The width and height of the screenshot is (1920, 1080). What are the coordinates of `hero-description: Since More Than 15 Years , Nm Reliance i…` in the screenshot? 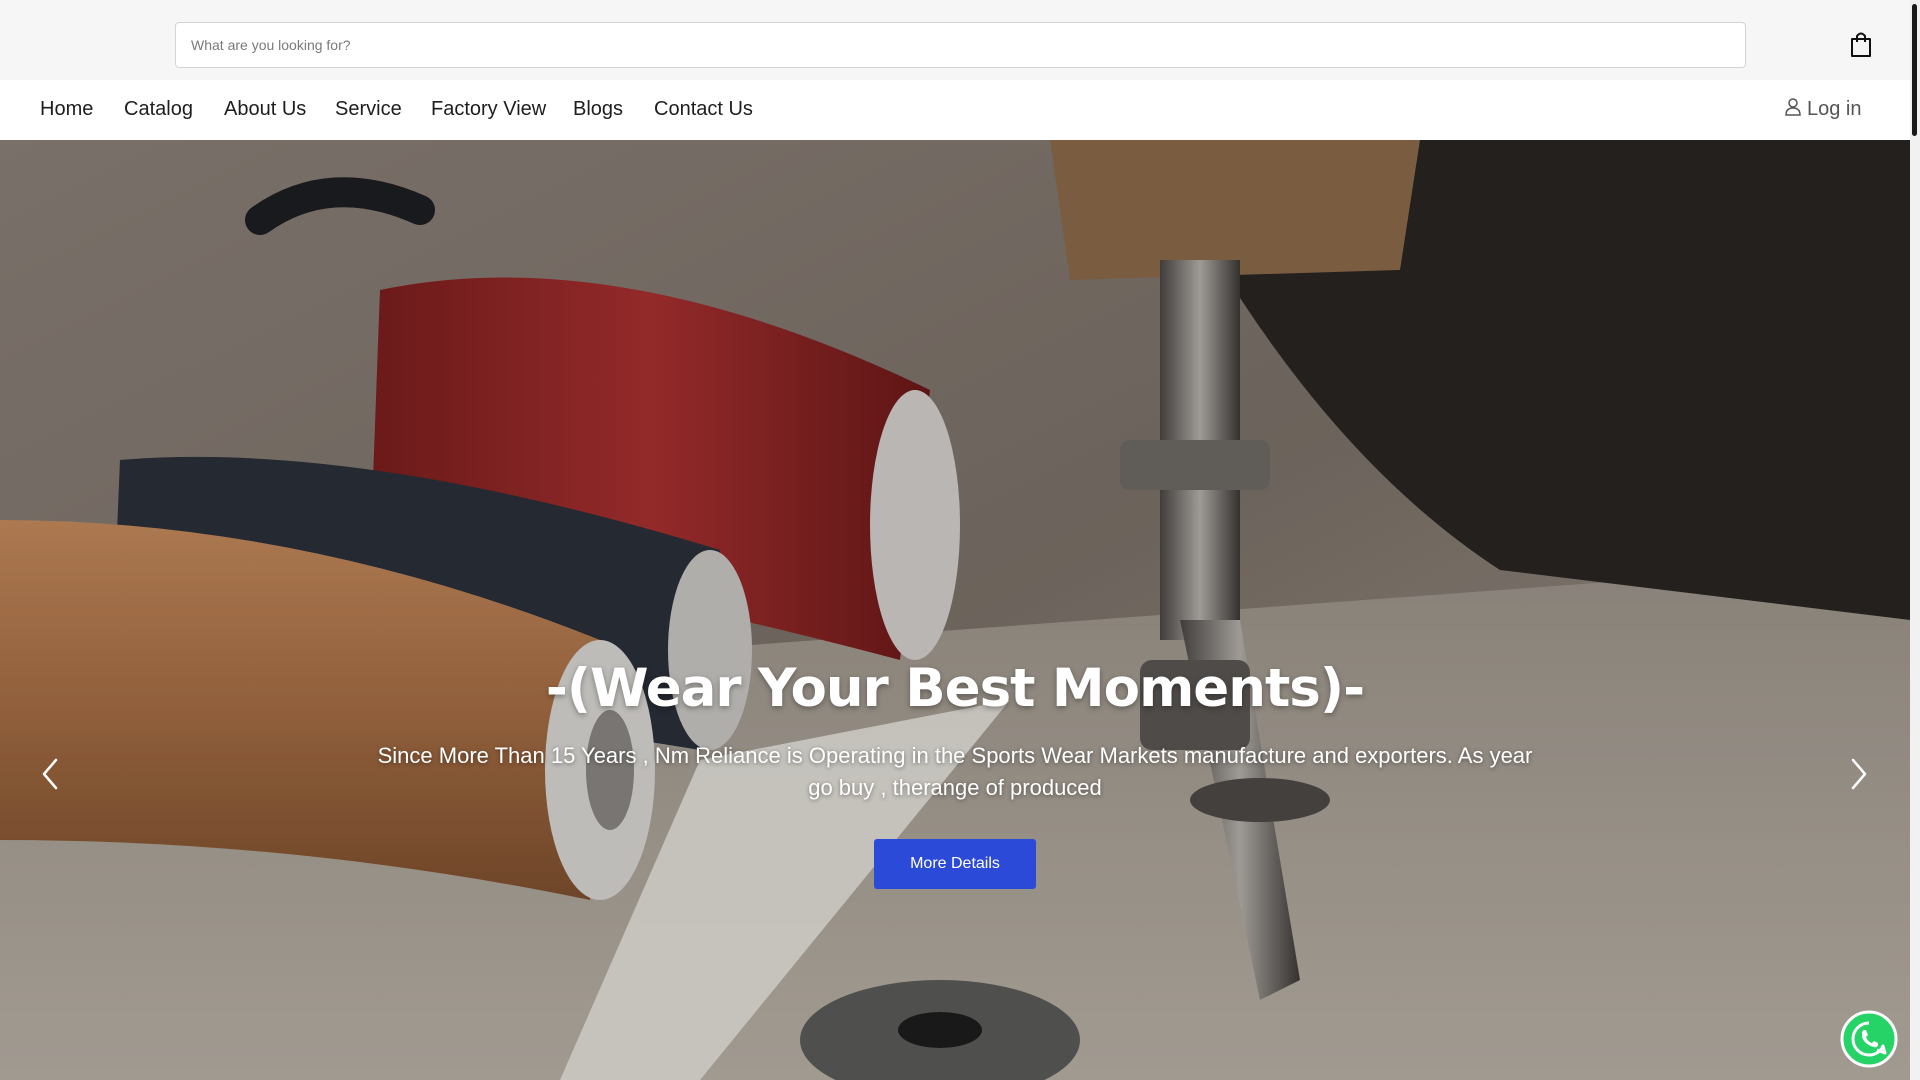 It's located at (955, 771).